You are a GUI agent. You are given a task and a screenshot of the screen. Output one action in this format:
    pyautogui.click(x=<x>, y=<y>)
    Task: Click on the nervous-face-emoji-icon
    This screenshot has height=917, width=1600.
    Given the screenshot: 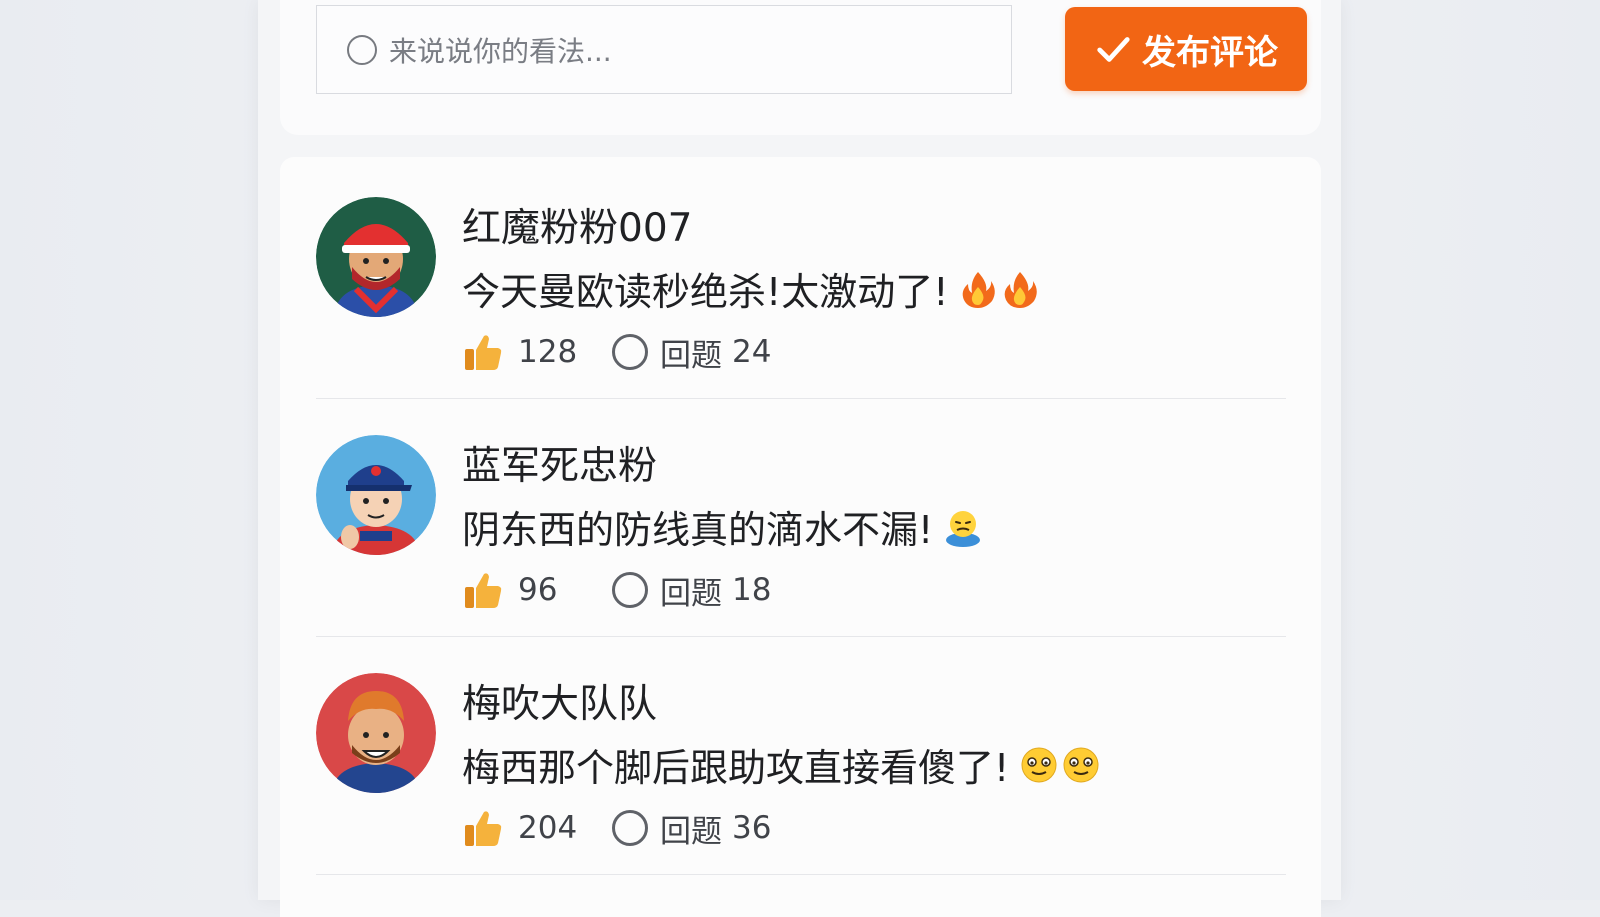 What is the action you would take?
    pyautogui.click(x=963, y=528)
    